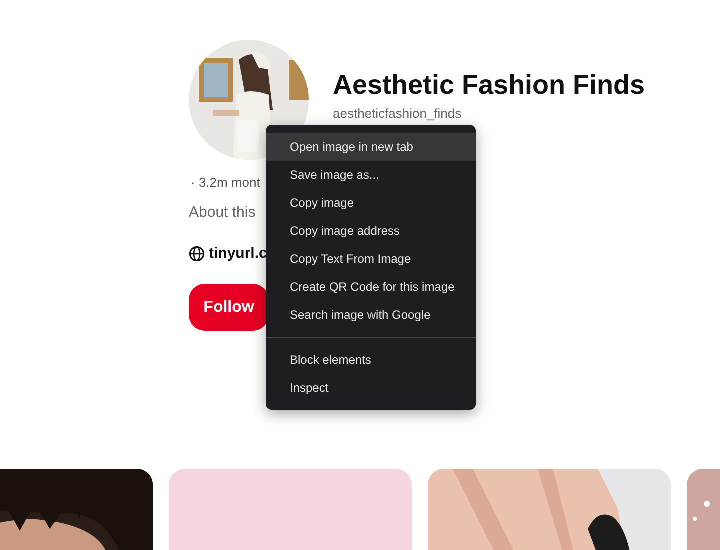 The image size is (720, 550). Describe the element at coordinates (290, 509) in the screenshot. I see `pin-card` at that location.